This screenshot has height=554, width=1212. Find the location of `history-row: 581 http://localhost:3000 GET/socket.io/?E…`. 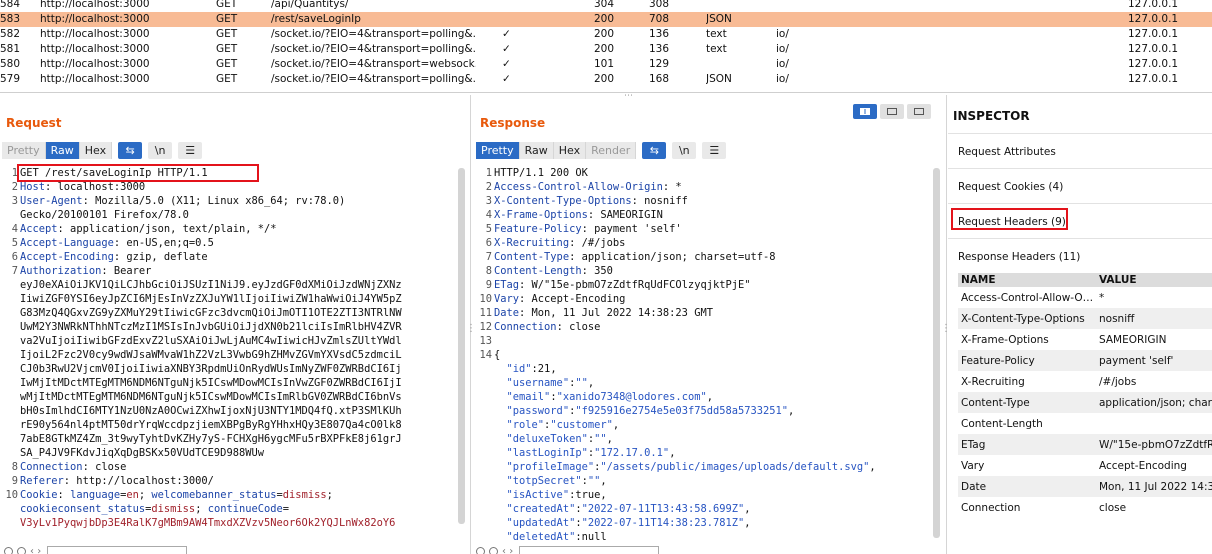

history-row: 581 http://localhost:3000 GET/socket.io/?E… is located at coordinates (606, 49).